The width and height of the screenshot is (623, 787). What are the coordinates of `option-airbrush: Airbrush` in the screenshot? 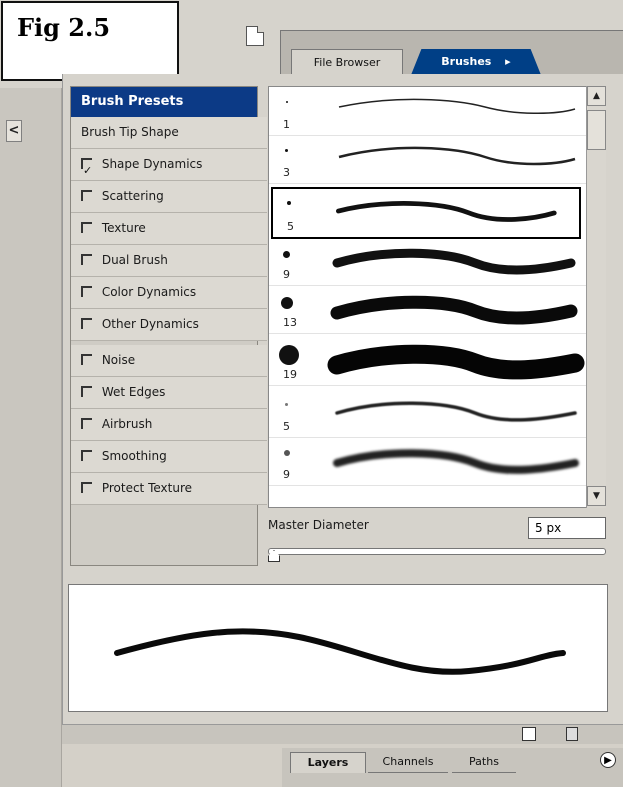 It's located at (169, 425).